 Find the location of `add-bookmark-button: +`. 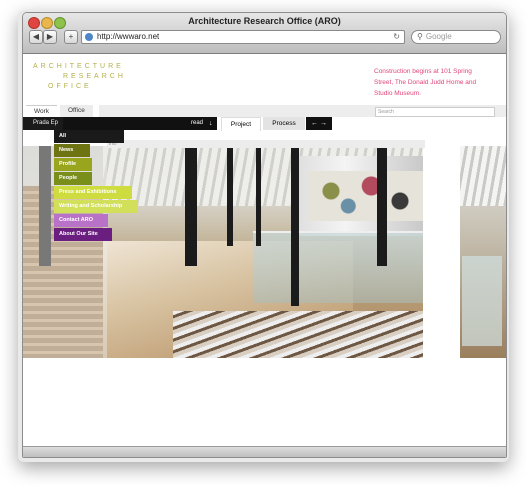

add-bookmark-button: + is located at coordinates (71, 37).